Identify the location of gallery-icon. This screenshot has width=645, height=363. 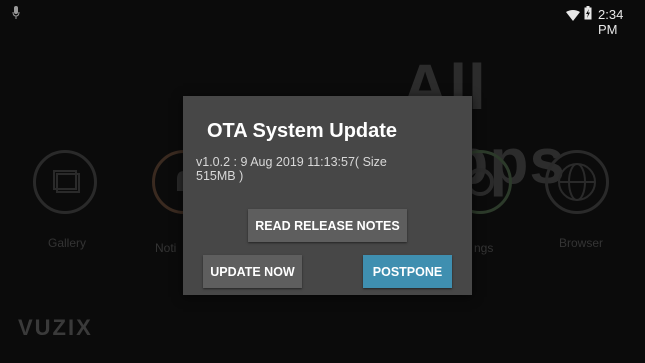
(66, 181).